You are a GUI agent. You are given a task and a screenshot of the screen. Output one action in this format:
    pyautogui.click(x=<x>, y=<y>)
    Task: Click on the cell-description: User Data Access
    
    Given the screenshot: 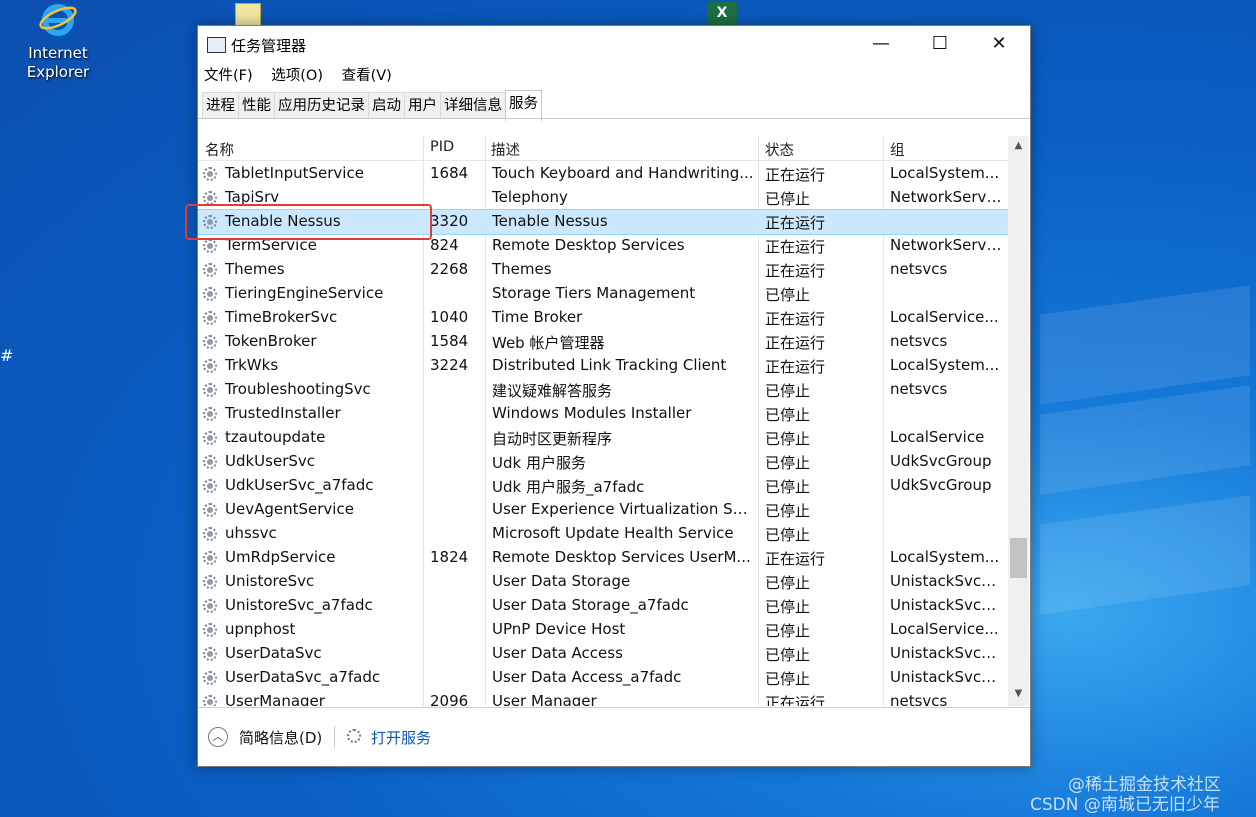 What is the action you would take?
    pyautogui.click(x=557, y=653)
    